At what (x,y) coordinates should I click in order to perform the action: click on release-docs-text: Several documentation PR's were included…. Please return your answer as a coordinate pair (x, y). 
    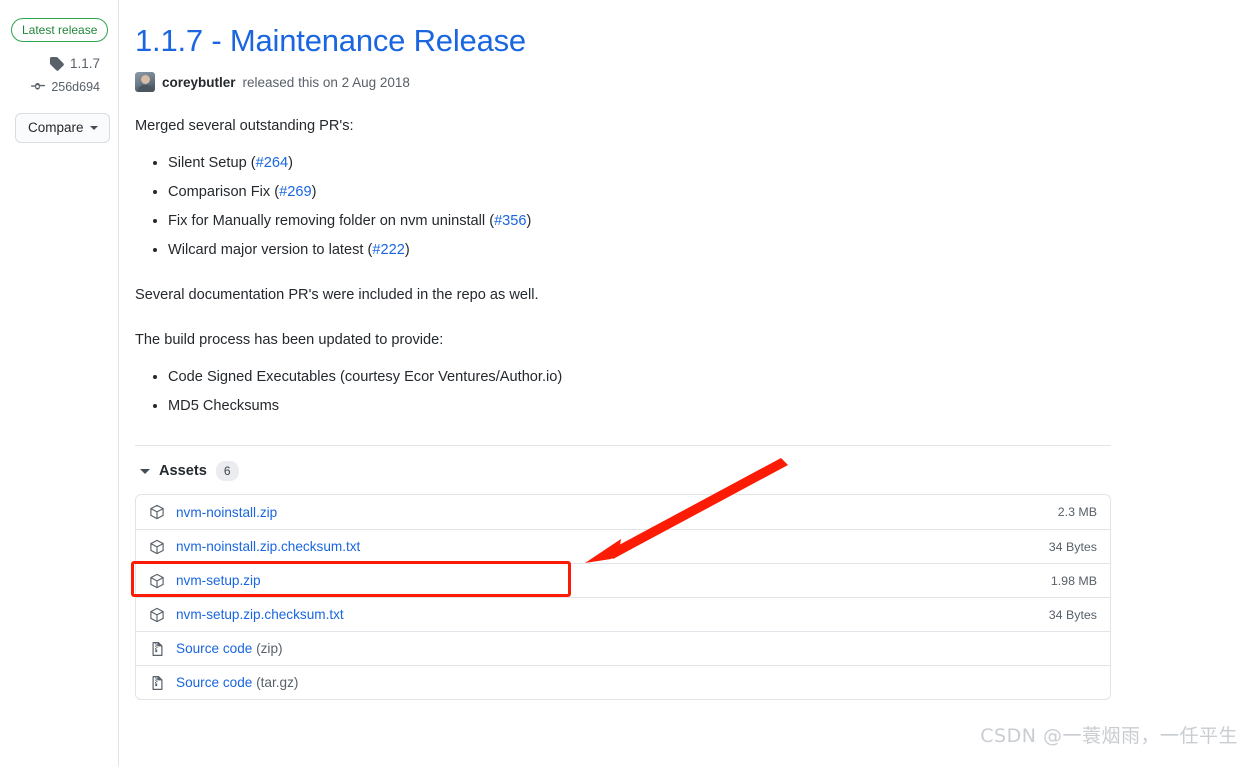
    Looking at the image, I should click on (337, 295).